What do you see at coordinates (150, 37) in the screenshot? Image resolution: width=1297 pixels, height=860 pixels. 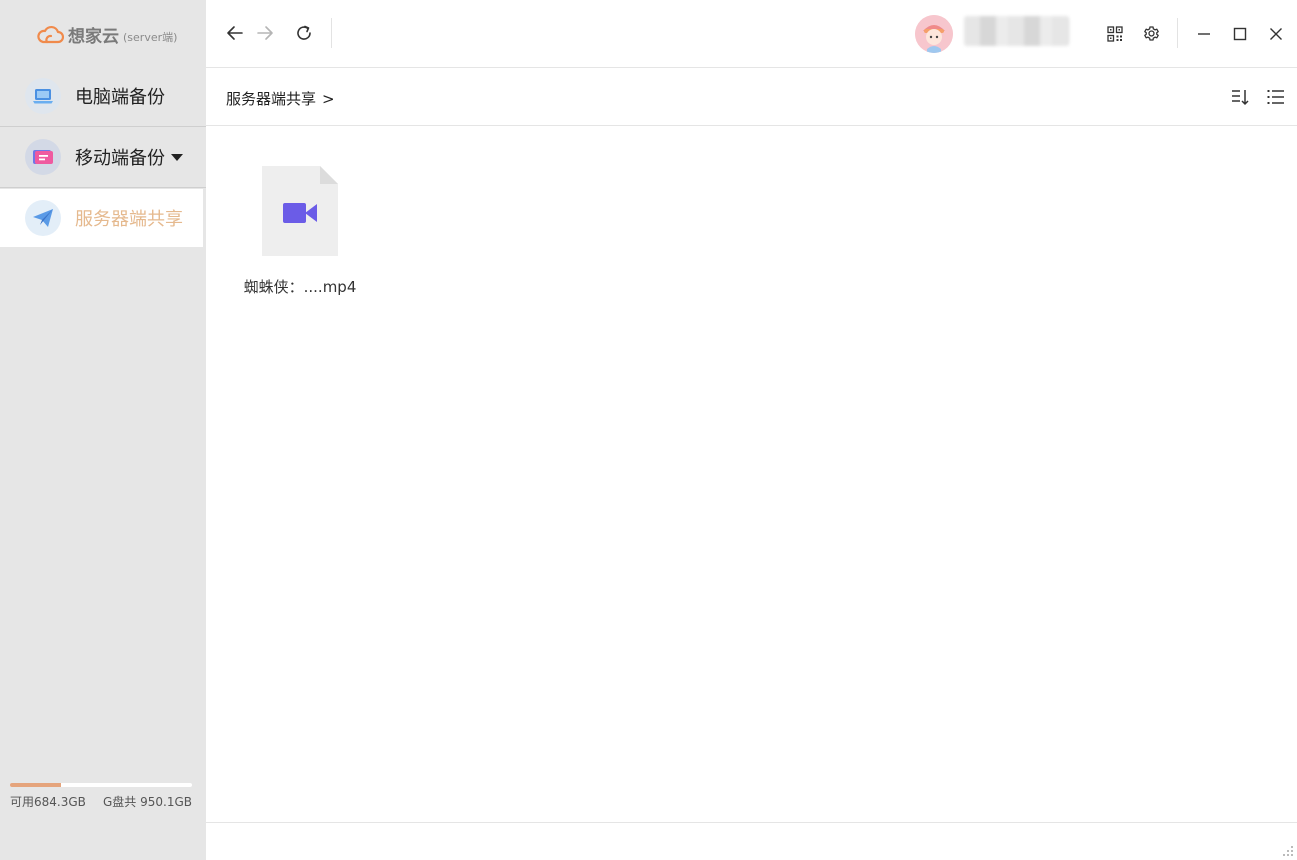 I see `app-subtitle: (server端)` at bounding box center [150, 37].